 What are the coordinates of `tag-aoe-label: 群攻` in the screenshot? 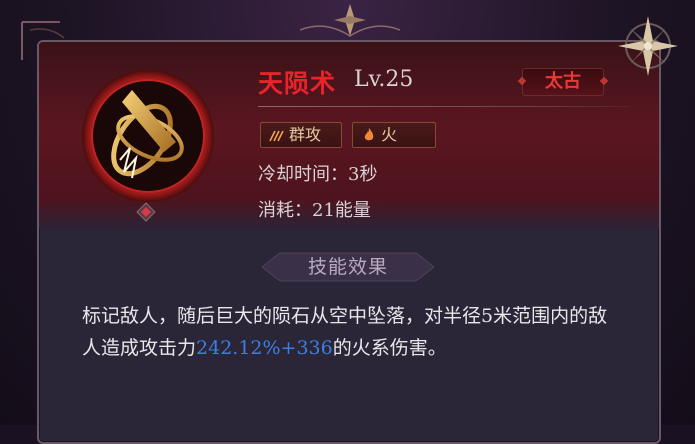 It's located at (305, 134).